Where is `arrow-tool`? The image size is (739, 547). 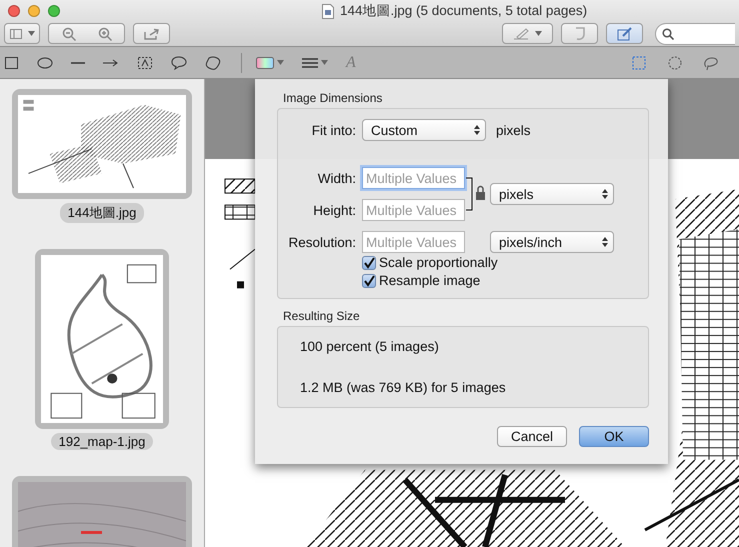
arrow-tool is located at coordinates (111, 62).